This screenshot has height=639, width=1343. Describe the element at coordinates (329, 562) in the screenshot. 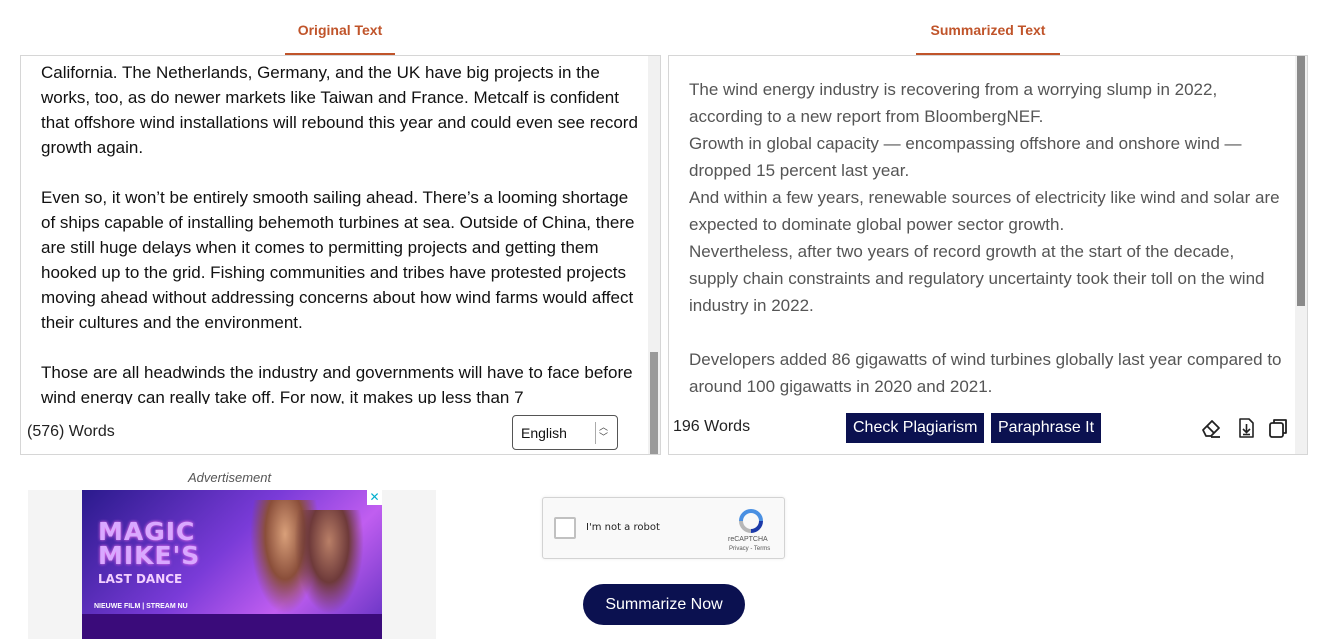

I see `ad-figure-man` at that location.